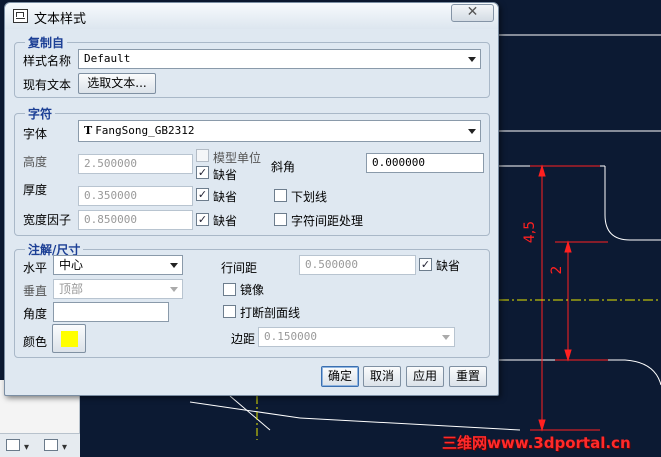 This screenshot has width=661, height=457. What do you see at coordinates (290, 336) in the screenshot?
I see `margin-value: 0.150000` at bounding box center [290, 336].